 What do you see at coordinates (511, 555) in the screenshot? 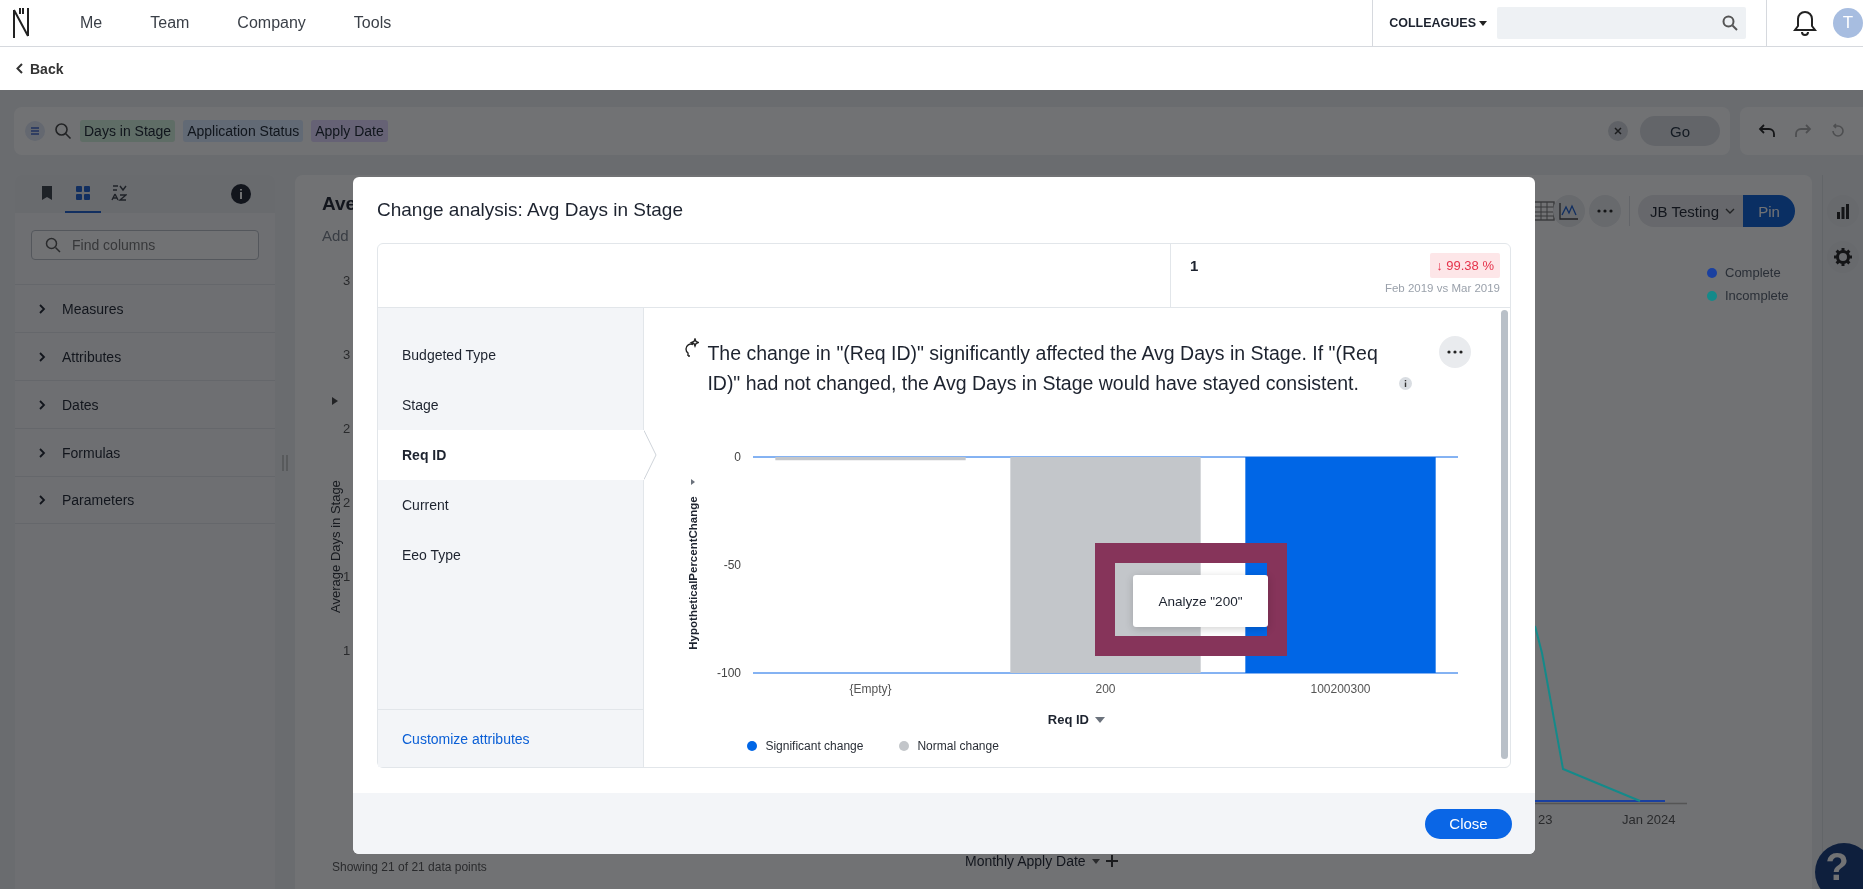
I see `attribute-tab: Eeo Type` at bounding box center [511, 555].